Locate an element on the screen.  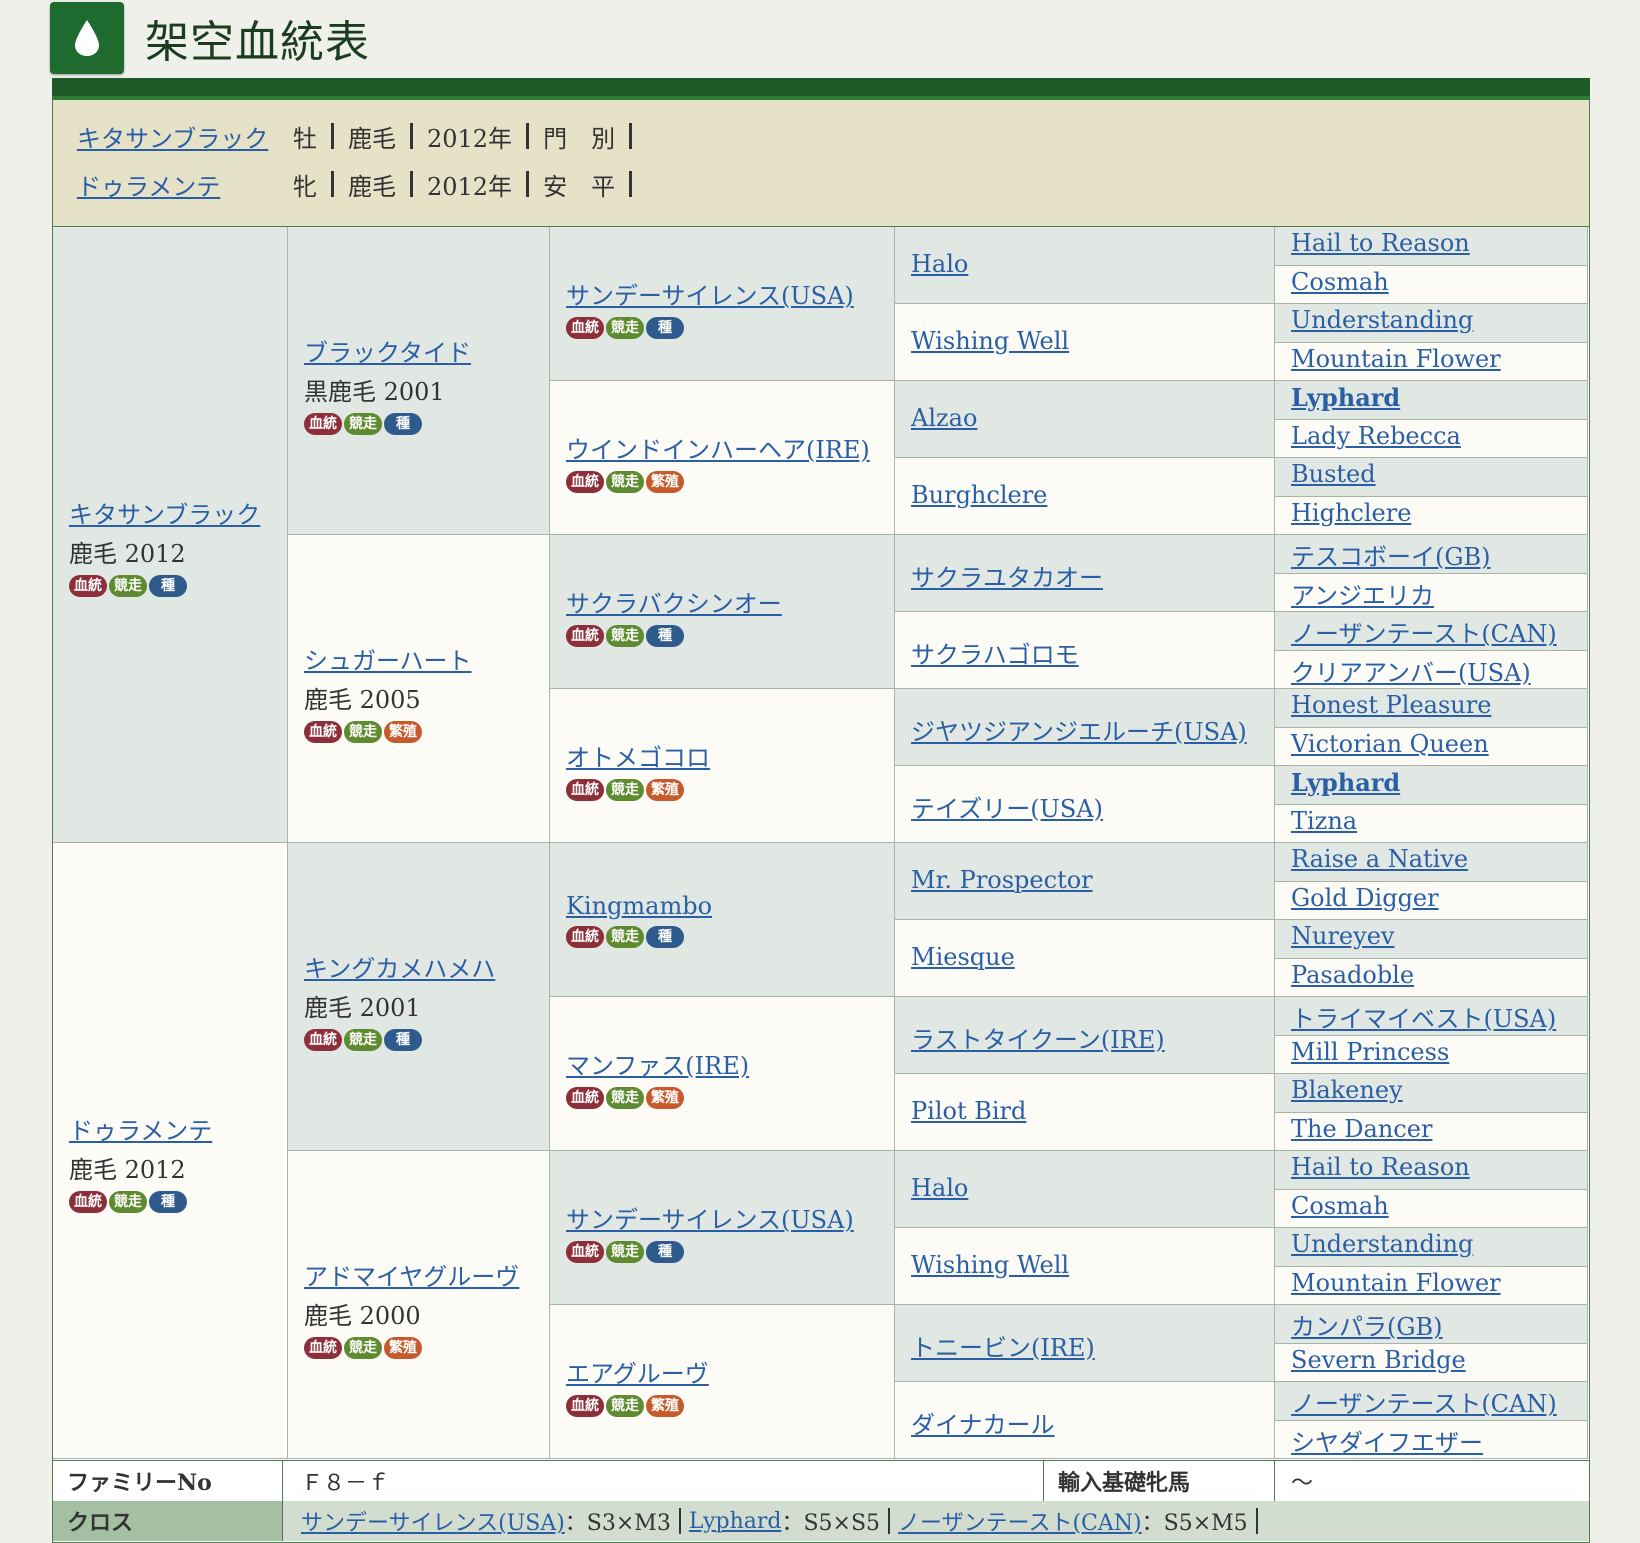
horse-link: クリアアンバー(USA) is located at coordinates (1411, 670).